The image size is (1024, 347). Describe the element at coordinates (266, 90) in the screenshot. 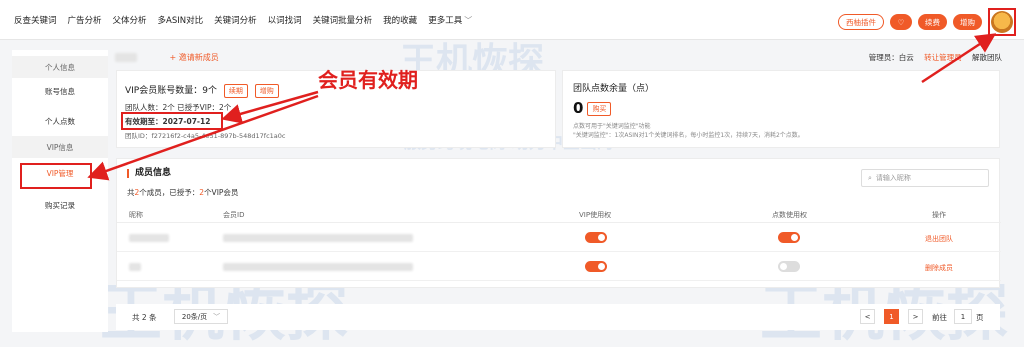

I see `vip-add-button: 增购` at that location.